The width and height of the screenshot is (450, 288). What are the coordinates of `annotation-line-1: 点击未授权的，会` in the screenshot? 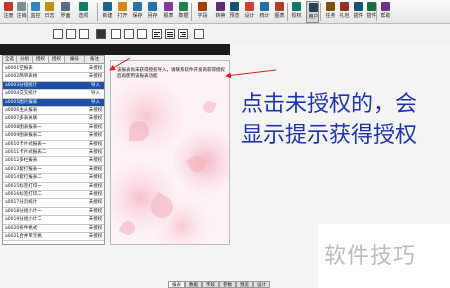 It's located at (329, 104).